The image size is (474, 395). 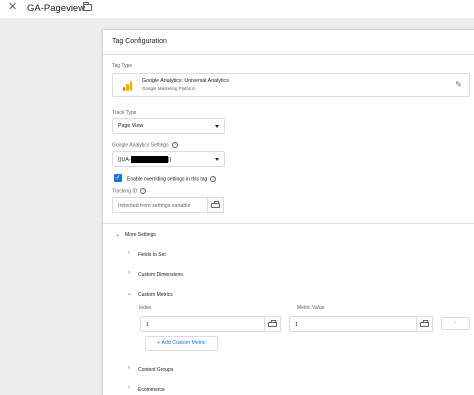 What do you see at coordinates (160, 205) in the screenshot?
I see `tracking-id-input: Inherited from settings variable` at bounding box center [160, 205].